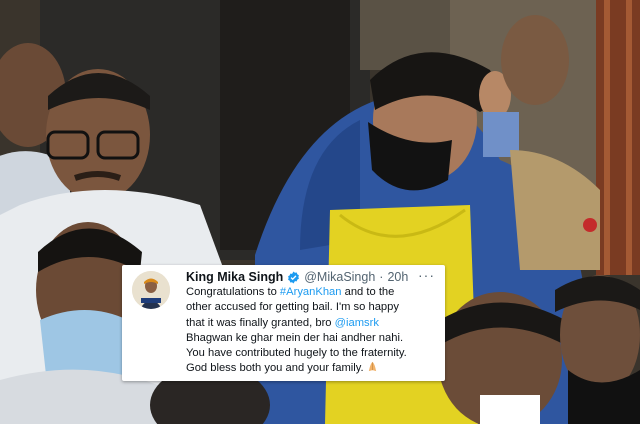 The height and width of the screenshot is (424, 640). I want to click on folded-hands-icon, so click(372, 366).